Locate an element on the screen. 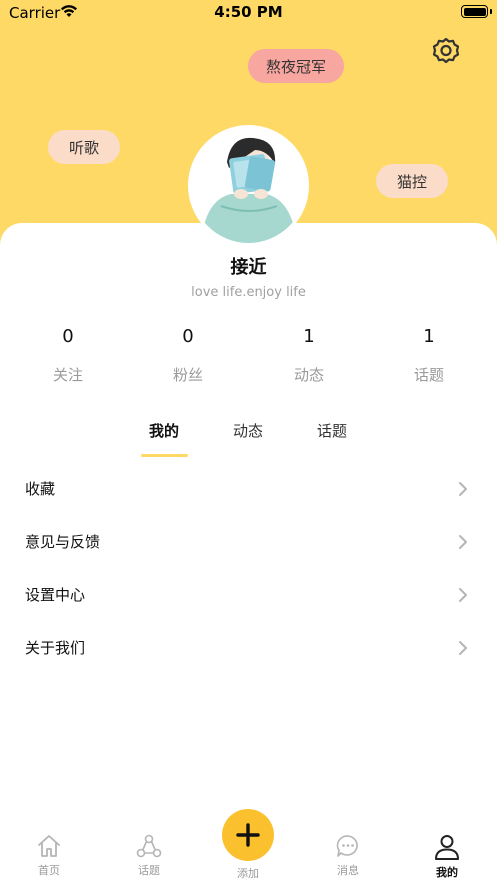 Image resolution: width=497 pixels, height=883 pixels. avatar-illustration is located at coordinates (248, 185).